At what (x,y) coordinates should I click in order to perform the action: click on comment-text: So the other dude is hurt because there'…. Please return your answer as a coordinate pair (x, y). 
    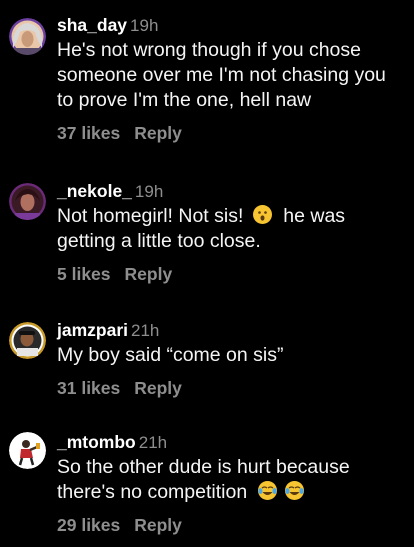
    Looking at the image, I should click on (230, 480).